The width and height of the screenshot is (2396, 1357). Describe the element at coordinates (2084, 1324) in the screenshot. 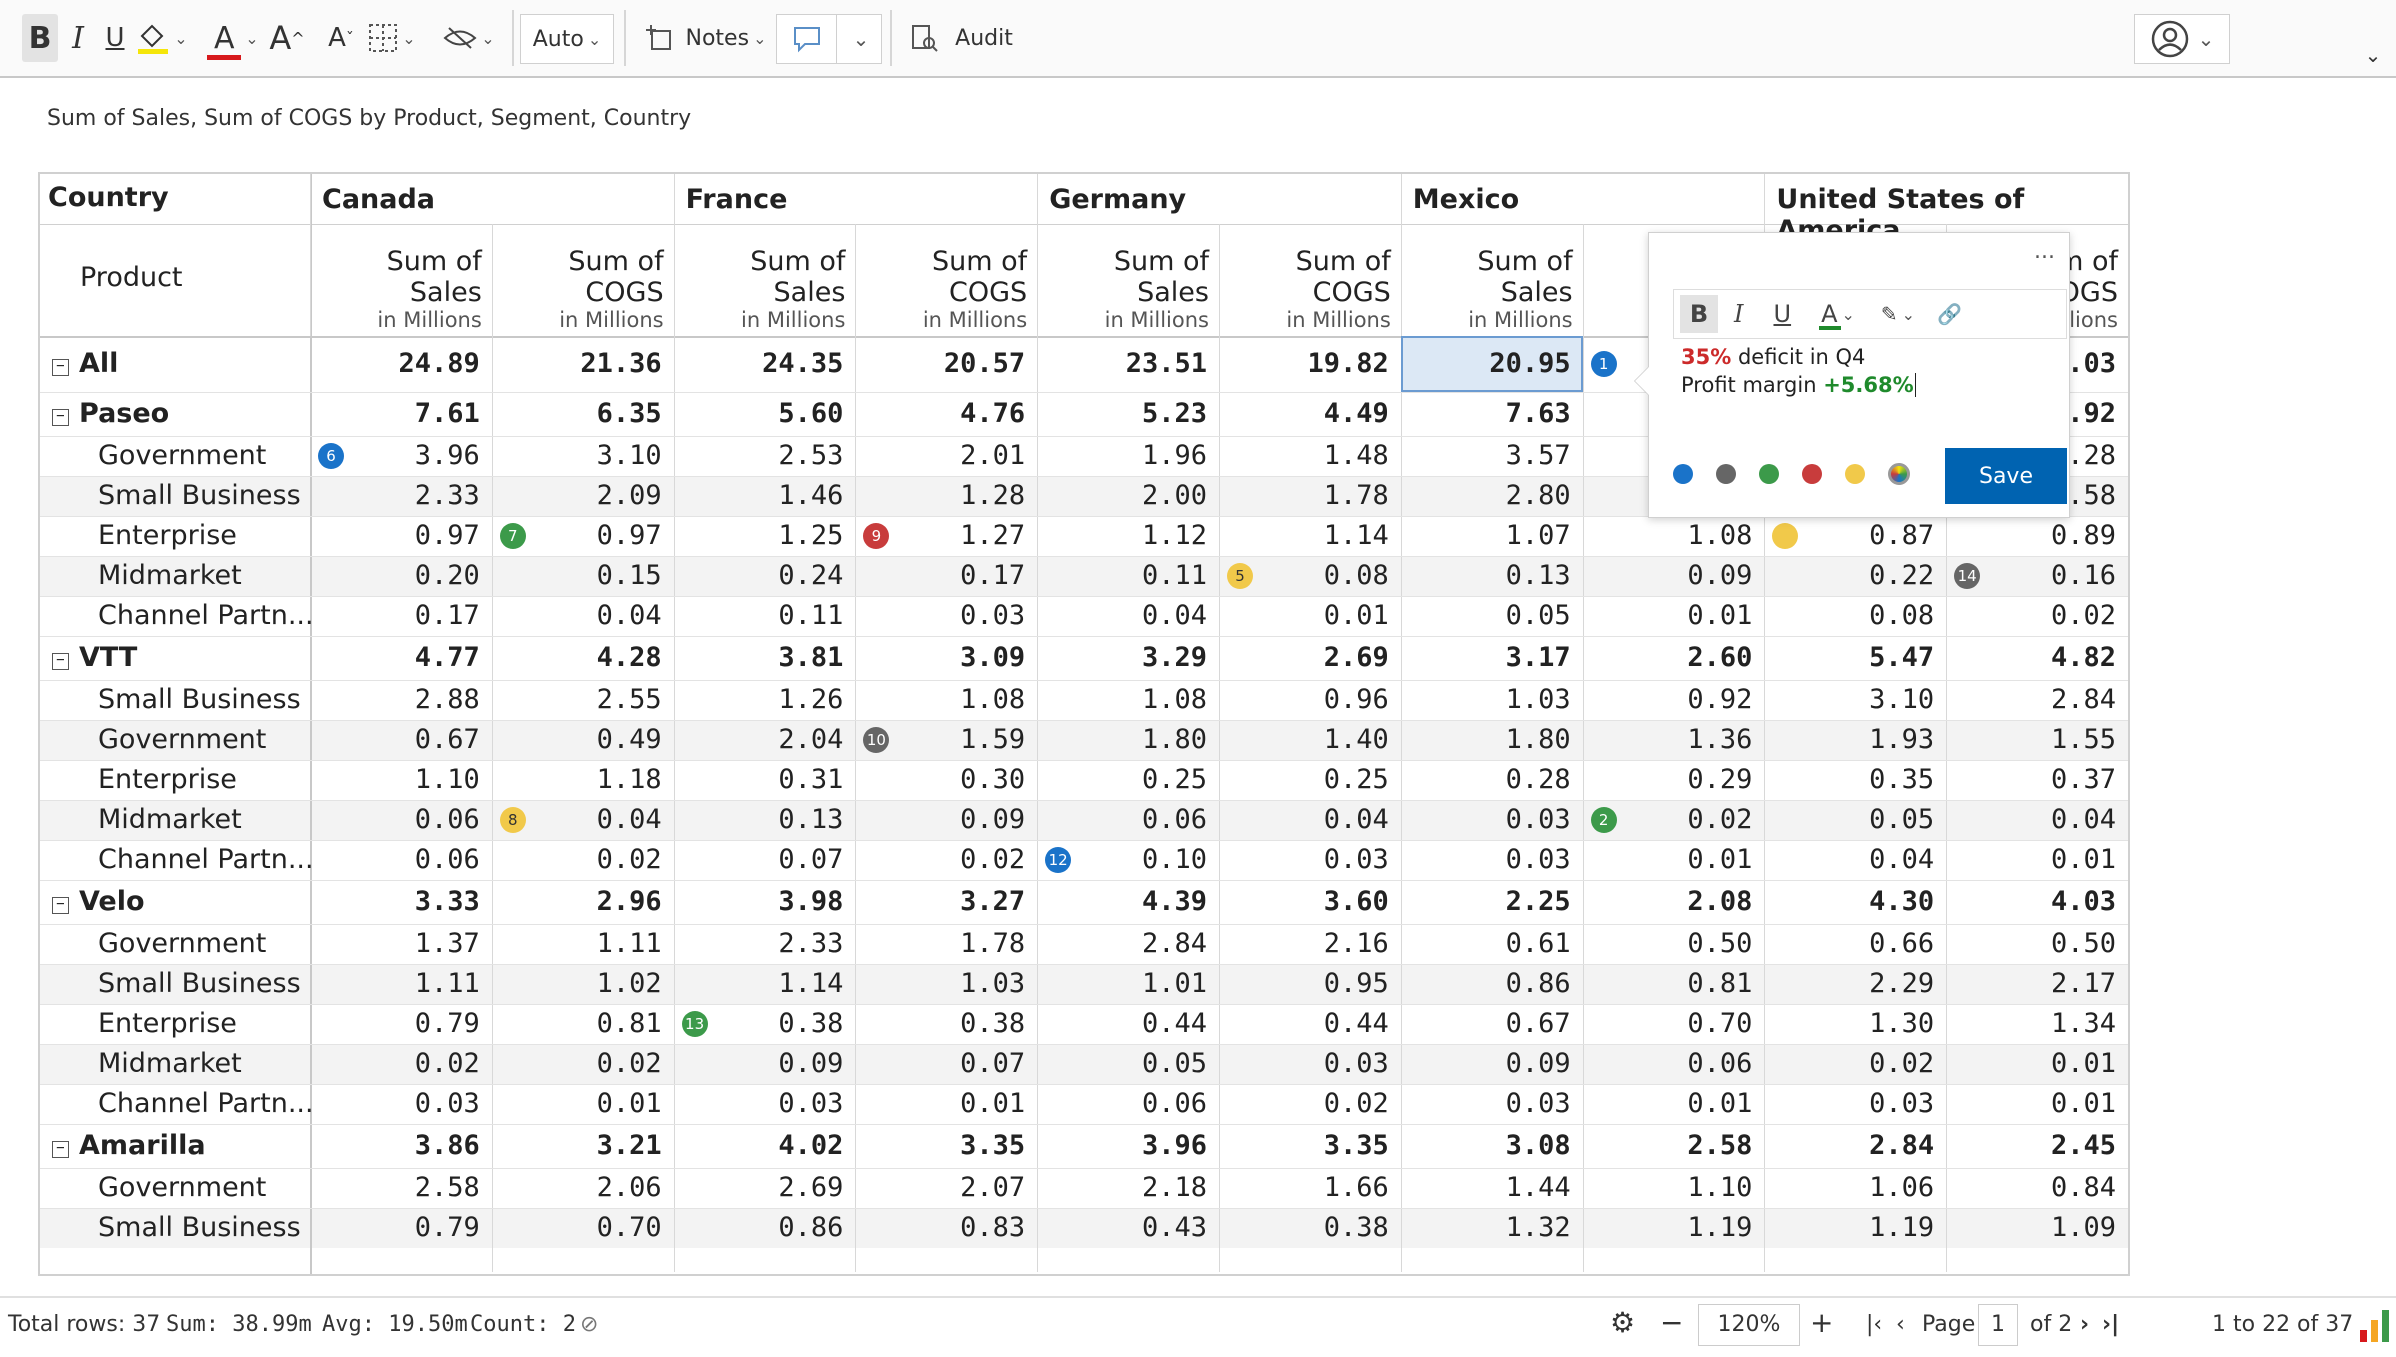

I see `next-page-button: ›` at that location.